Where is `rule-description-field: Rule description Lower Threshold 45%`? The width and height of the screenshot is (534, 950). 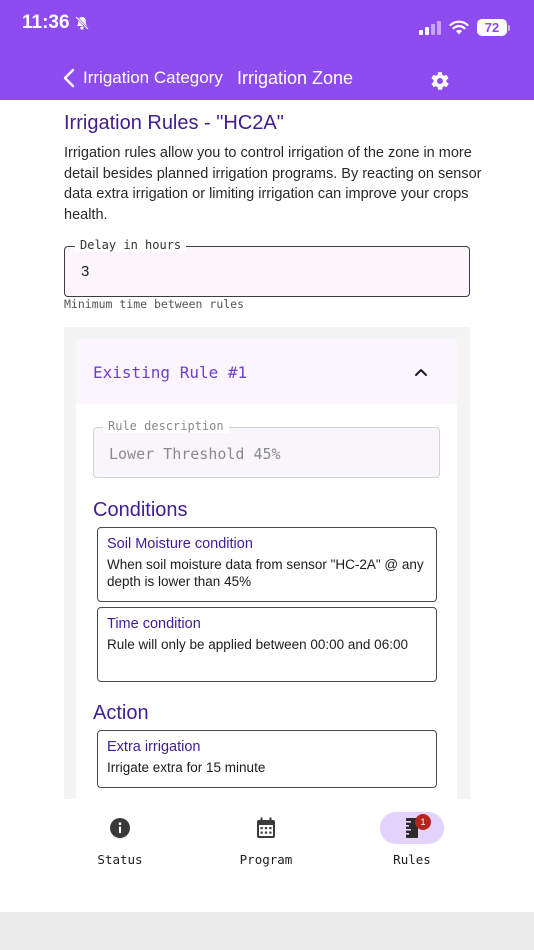 rule-description-field: Rule description Lower Threshold 45% is located at coordinates (266, 448).